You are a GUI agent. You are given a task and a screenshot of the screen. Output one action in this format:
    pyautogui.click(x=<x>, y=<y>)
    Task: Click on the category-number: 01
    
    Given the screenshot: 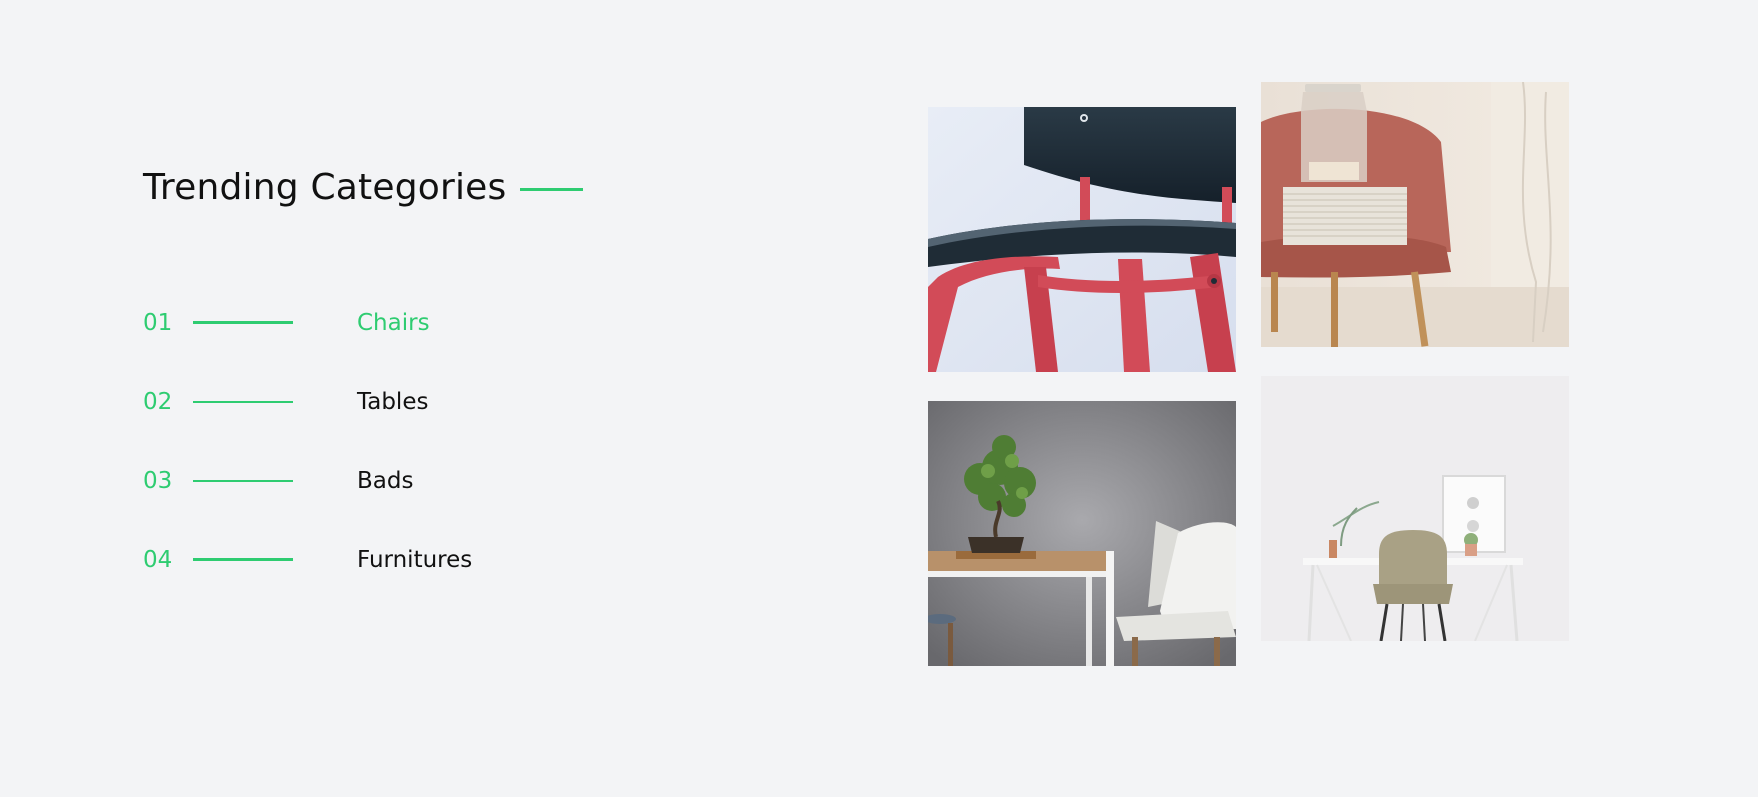 What is the action you would take?
    pyautogui.click(x=158, y=323)
    